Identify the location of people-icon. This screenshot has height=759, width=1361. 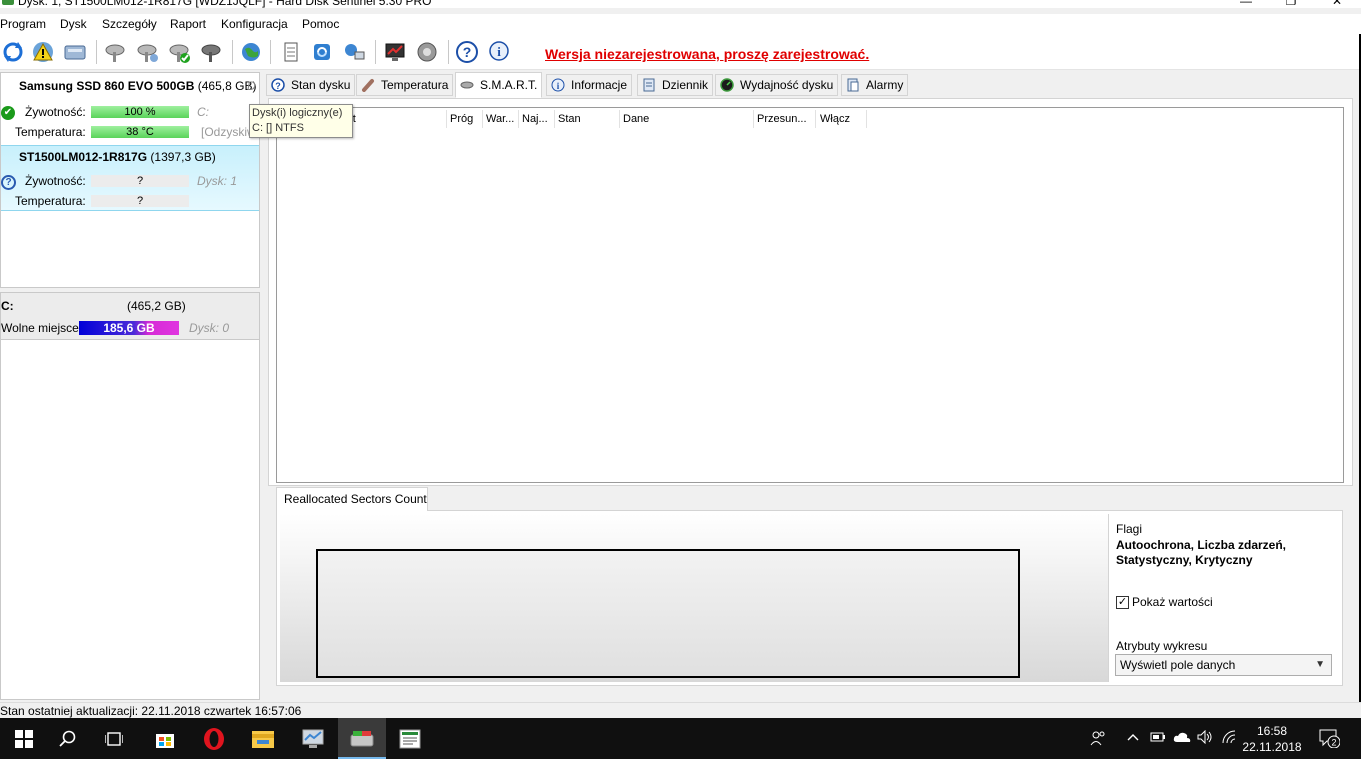
(1098, 739).